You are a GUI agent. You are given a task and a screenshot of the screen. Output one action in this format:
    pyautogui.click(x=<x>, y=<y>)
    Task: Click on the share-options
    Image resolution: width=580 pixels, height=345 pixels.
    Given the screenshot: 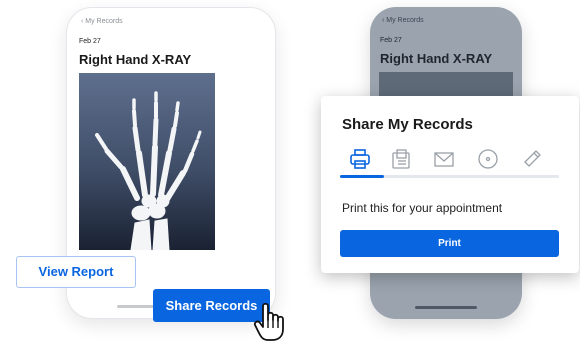 What is the action you would take?
    pyautogui.click(x=449, y=159)
    